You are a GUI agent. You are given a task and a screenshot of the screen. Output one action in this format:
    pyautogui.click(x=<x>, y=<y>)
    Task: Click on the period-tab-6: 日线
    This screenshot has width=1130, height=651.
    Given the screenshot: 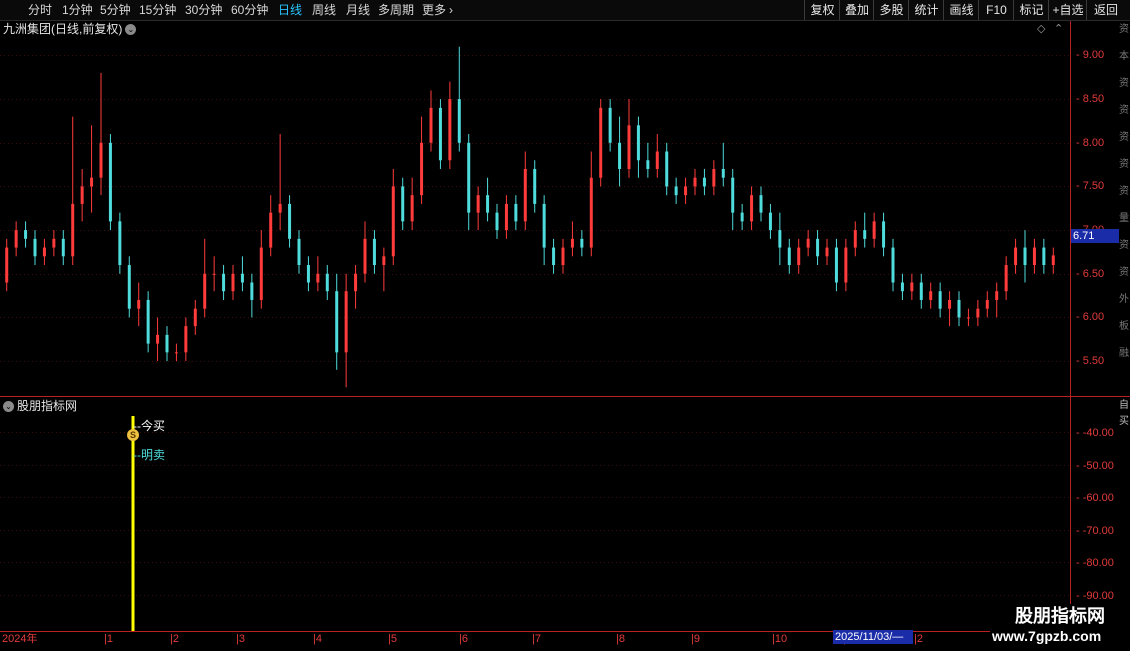 What is the action you would take?
    pyautogui.click(x=290, y=10)
    